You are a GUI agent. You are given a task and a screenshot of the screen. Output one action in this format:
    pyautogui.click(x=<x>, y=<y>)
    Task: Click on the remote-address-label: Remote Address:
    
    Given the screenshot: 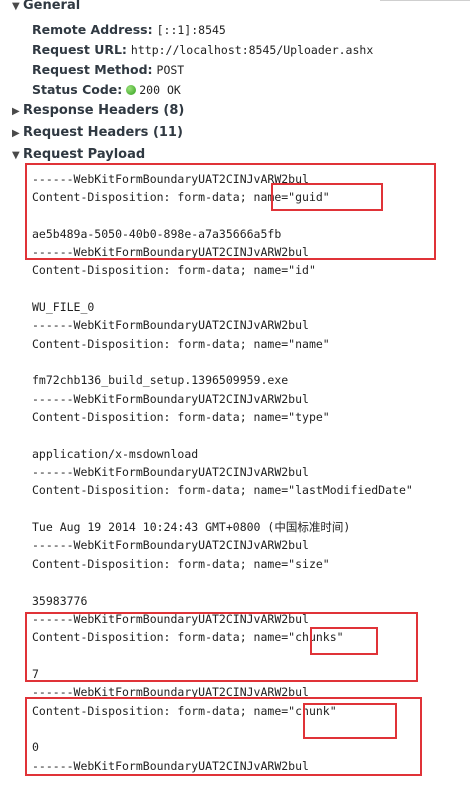 What is the action you would take?
    pyautogui.click(x=92, y=29)
    